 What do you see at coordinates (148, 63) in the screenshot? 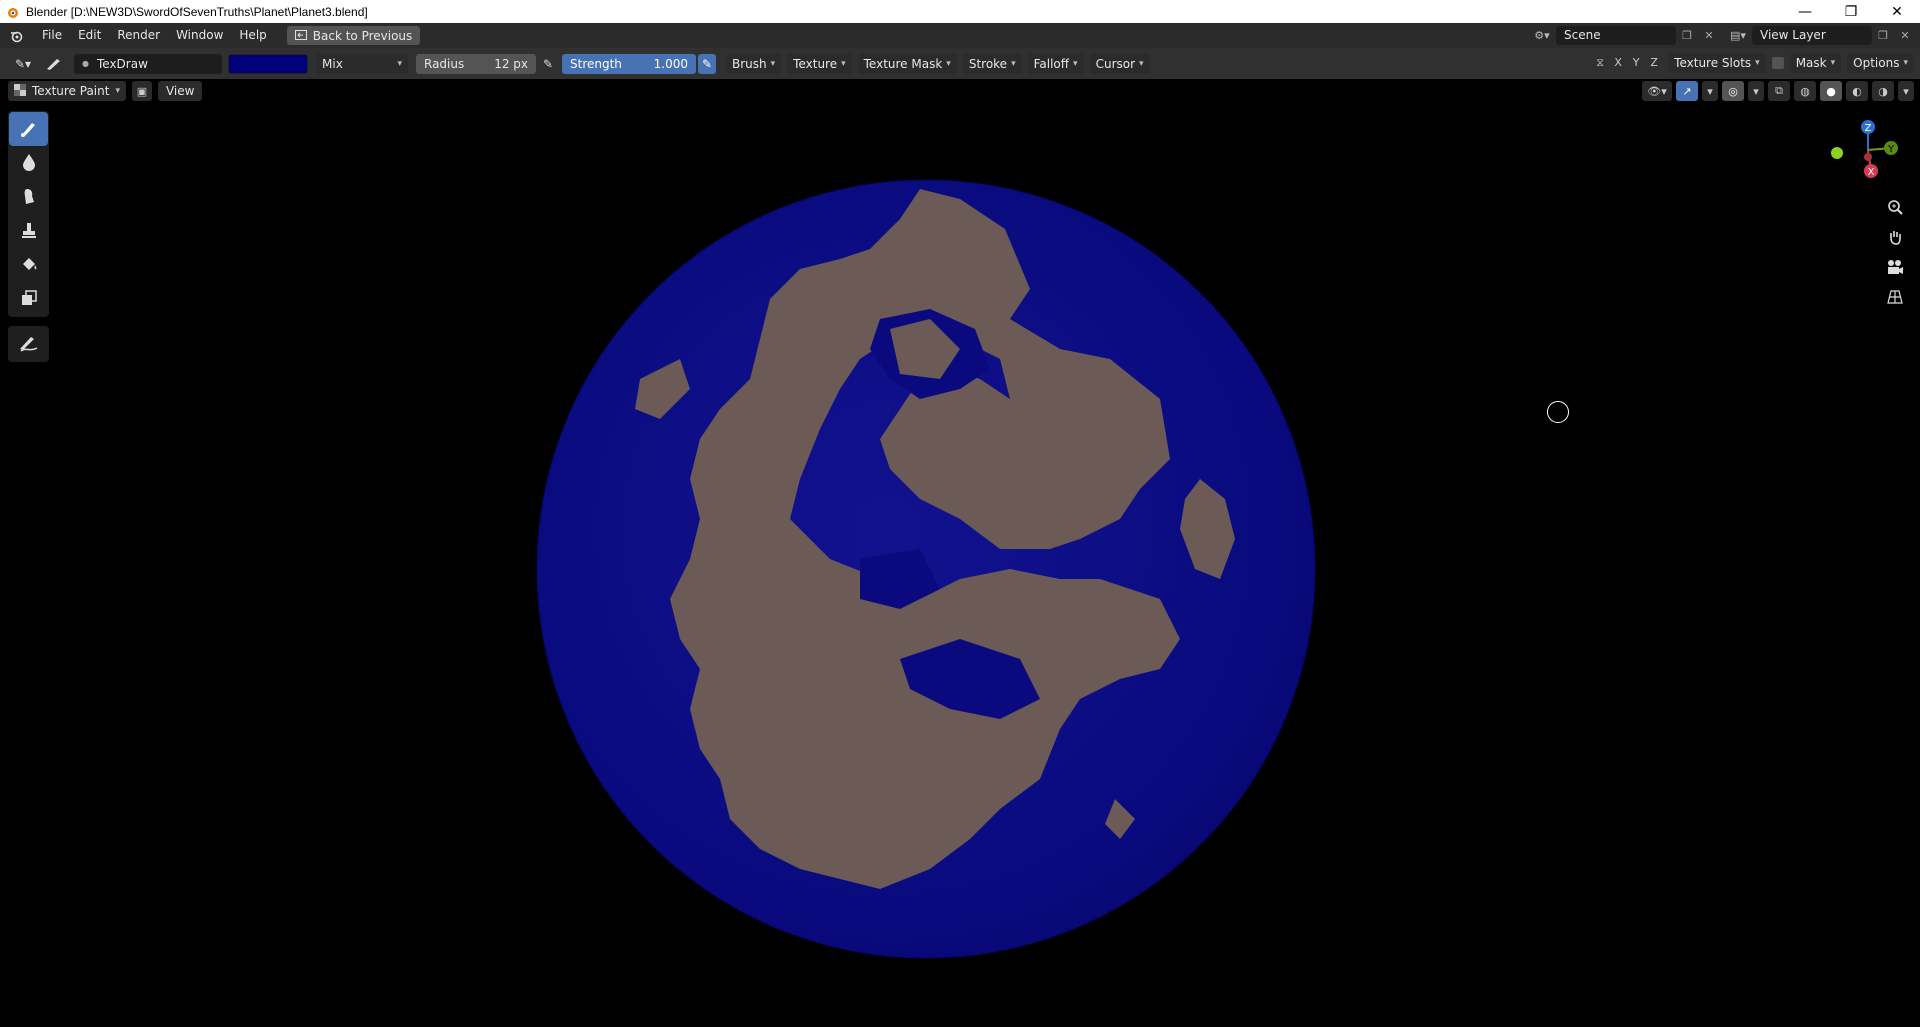
I see `brush-name-field: ● TexDraw` at bounding box center [148, 63].